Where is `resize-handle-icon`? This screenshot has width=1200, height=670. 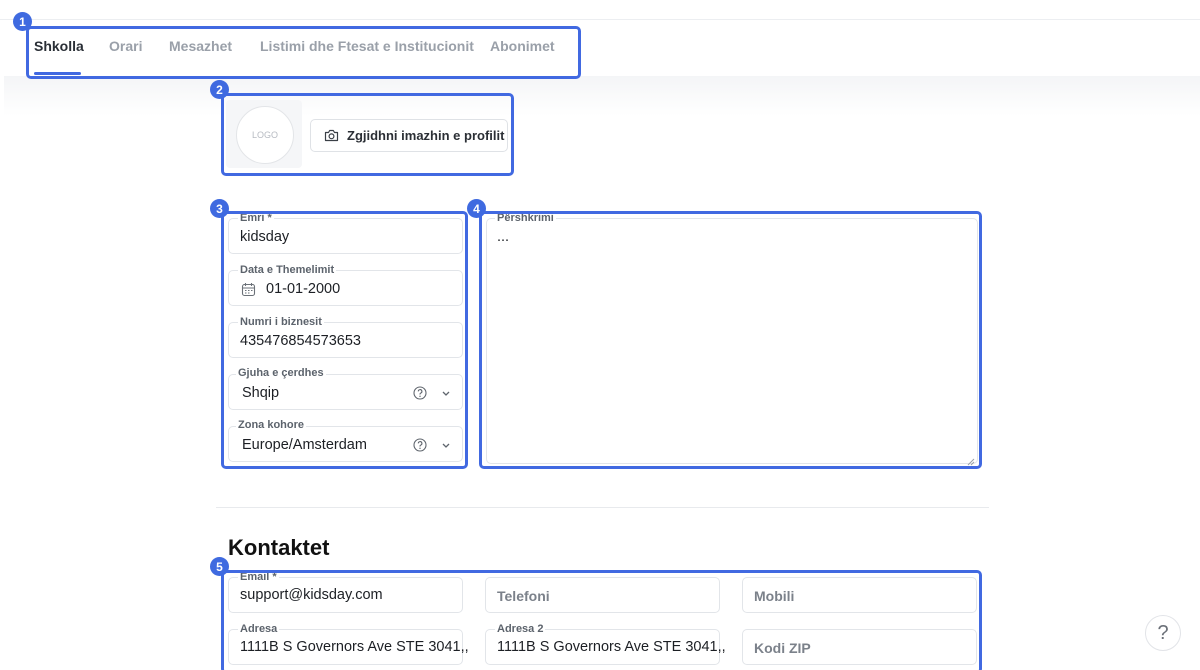 resize-handle-icon is located at coordinates (970, 459).